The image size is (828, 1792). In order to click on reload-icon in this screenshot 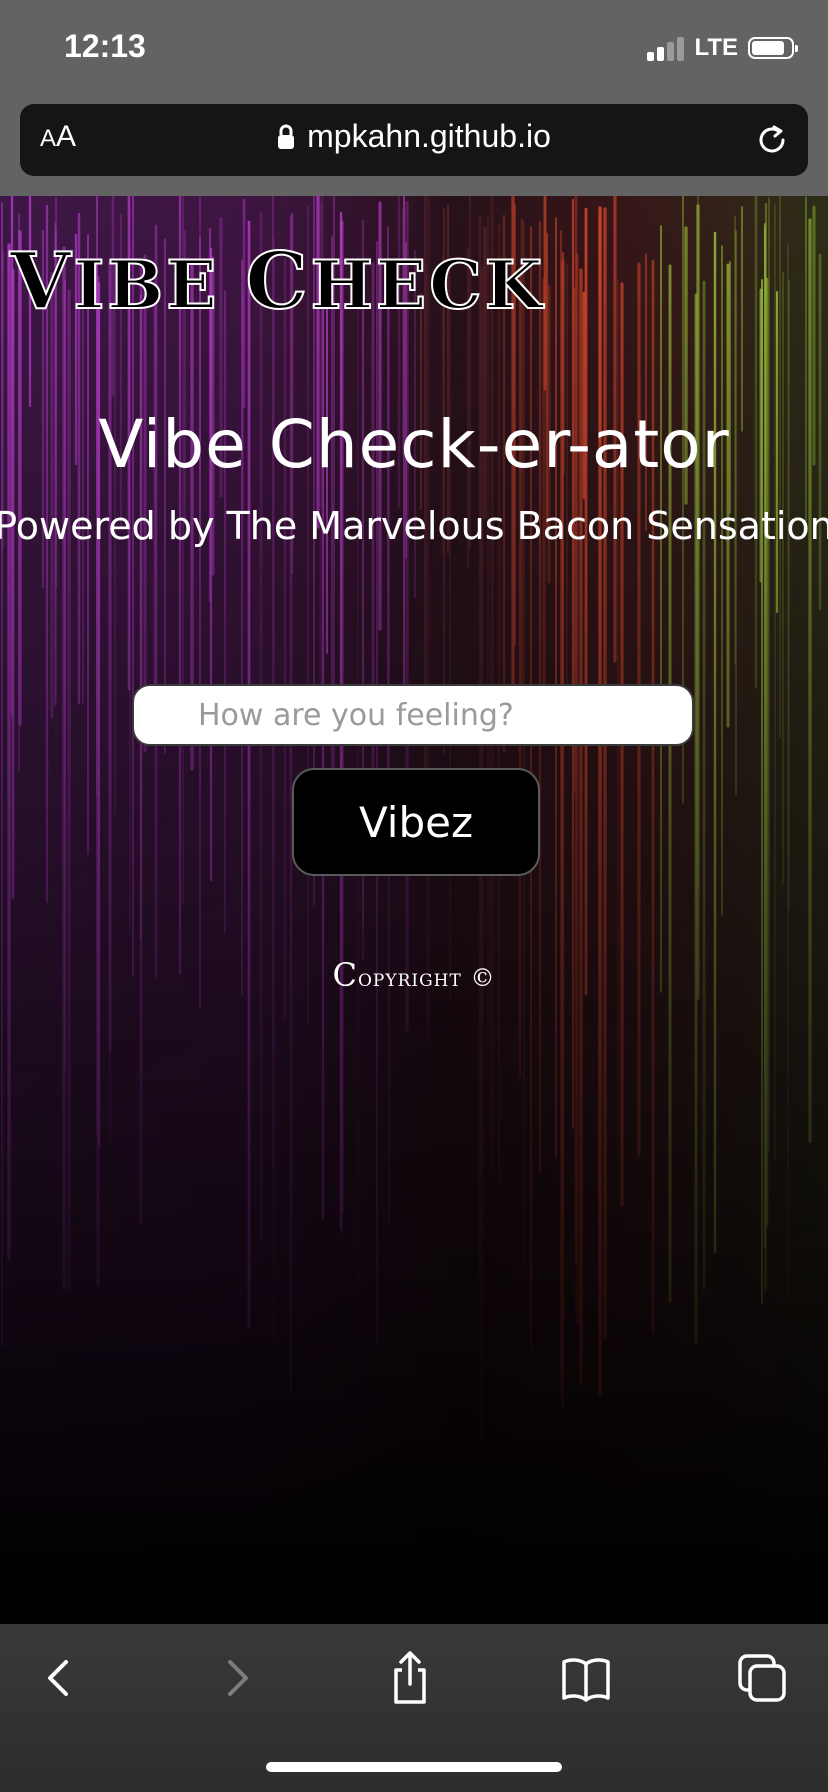, I will do `click(772, 140)`.